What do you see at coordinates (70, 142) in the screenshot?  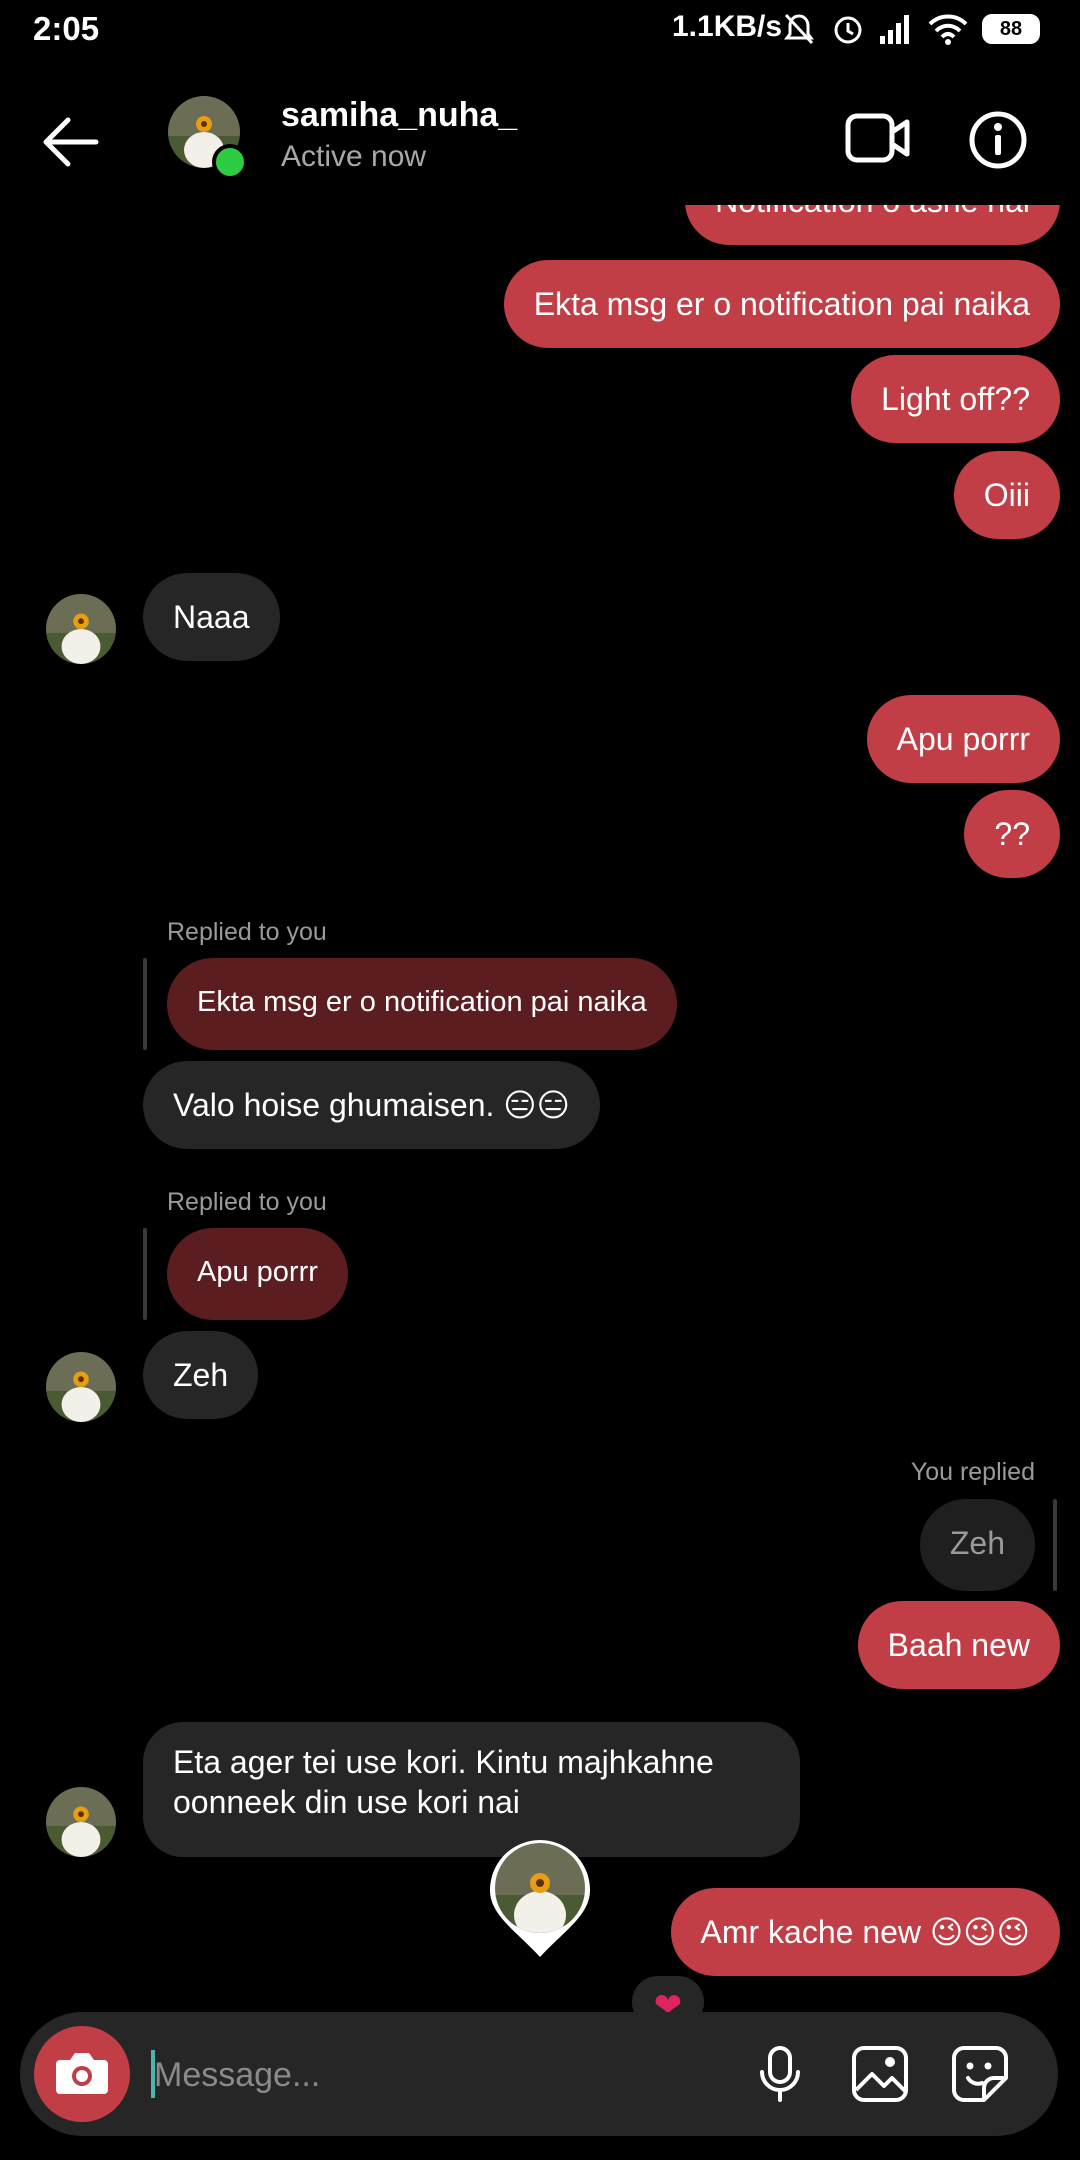 I see `back-arrow-icon` at bounding box center [70, 142].